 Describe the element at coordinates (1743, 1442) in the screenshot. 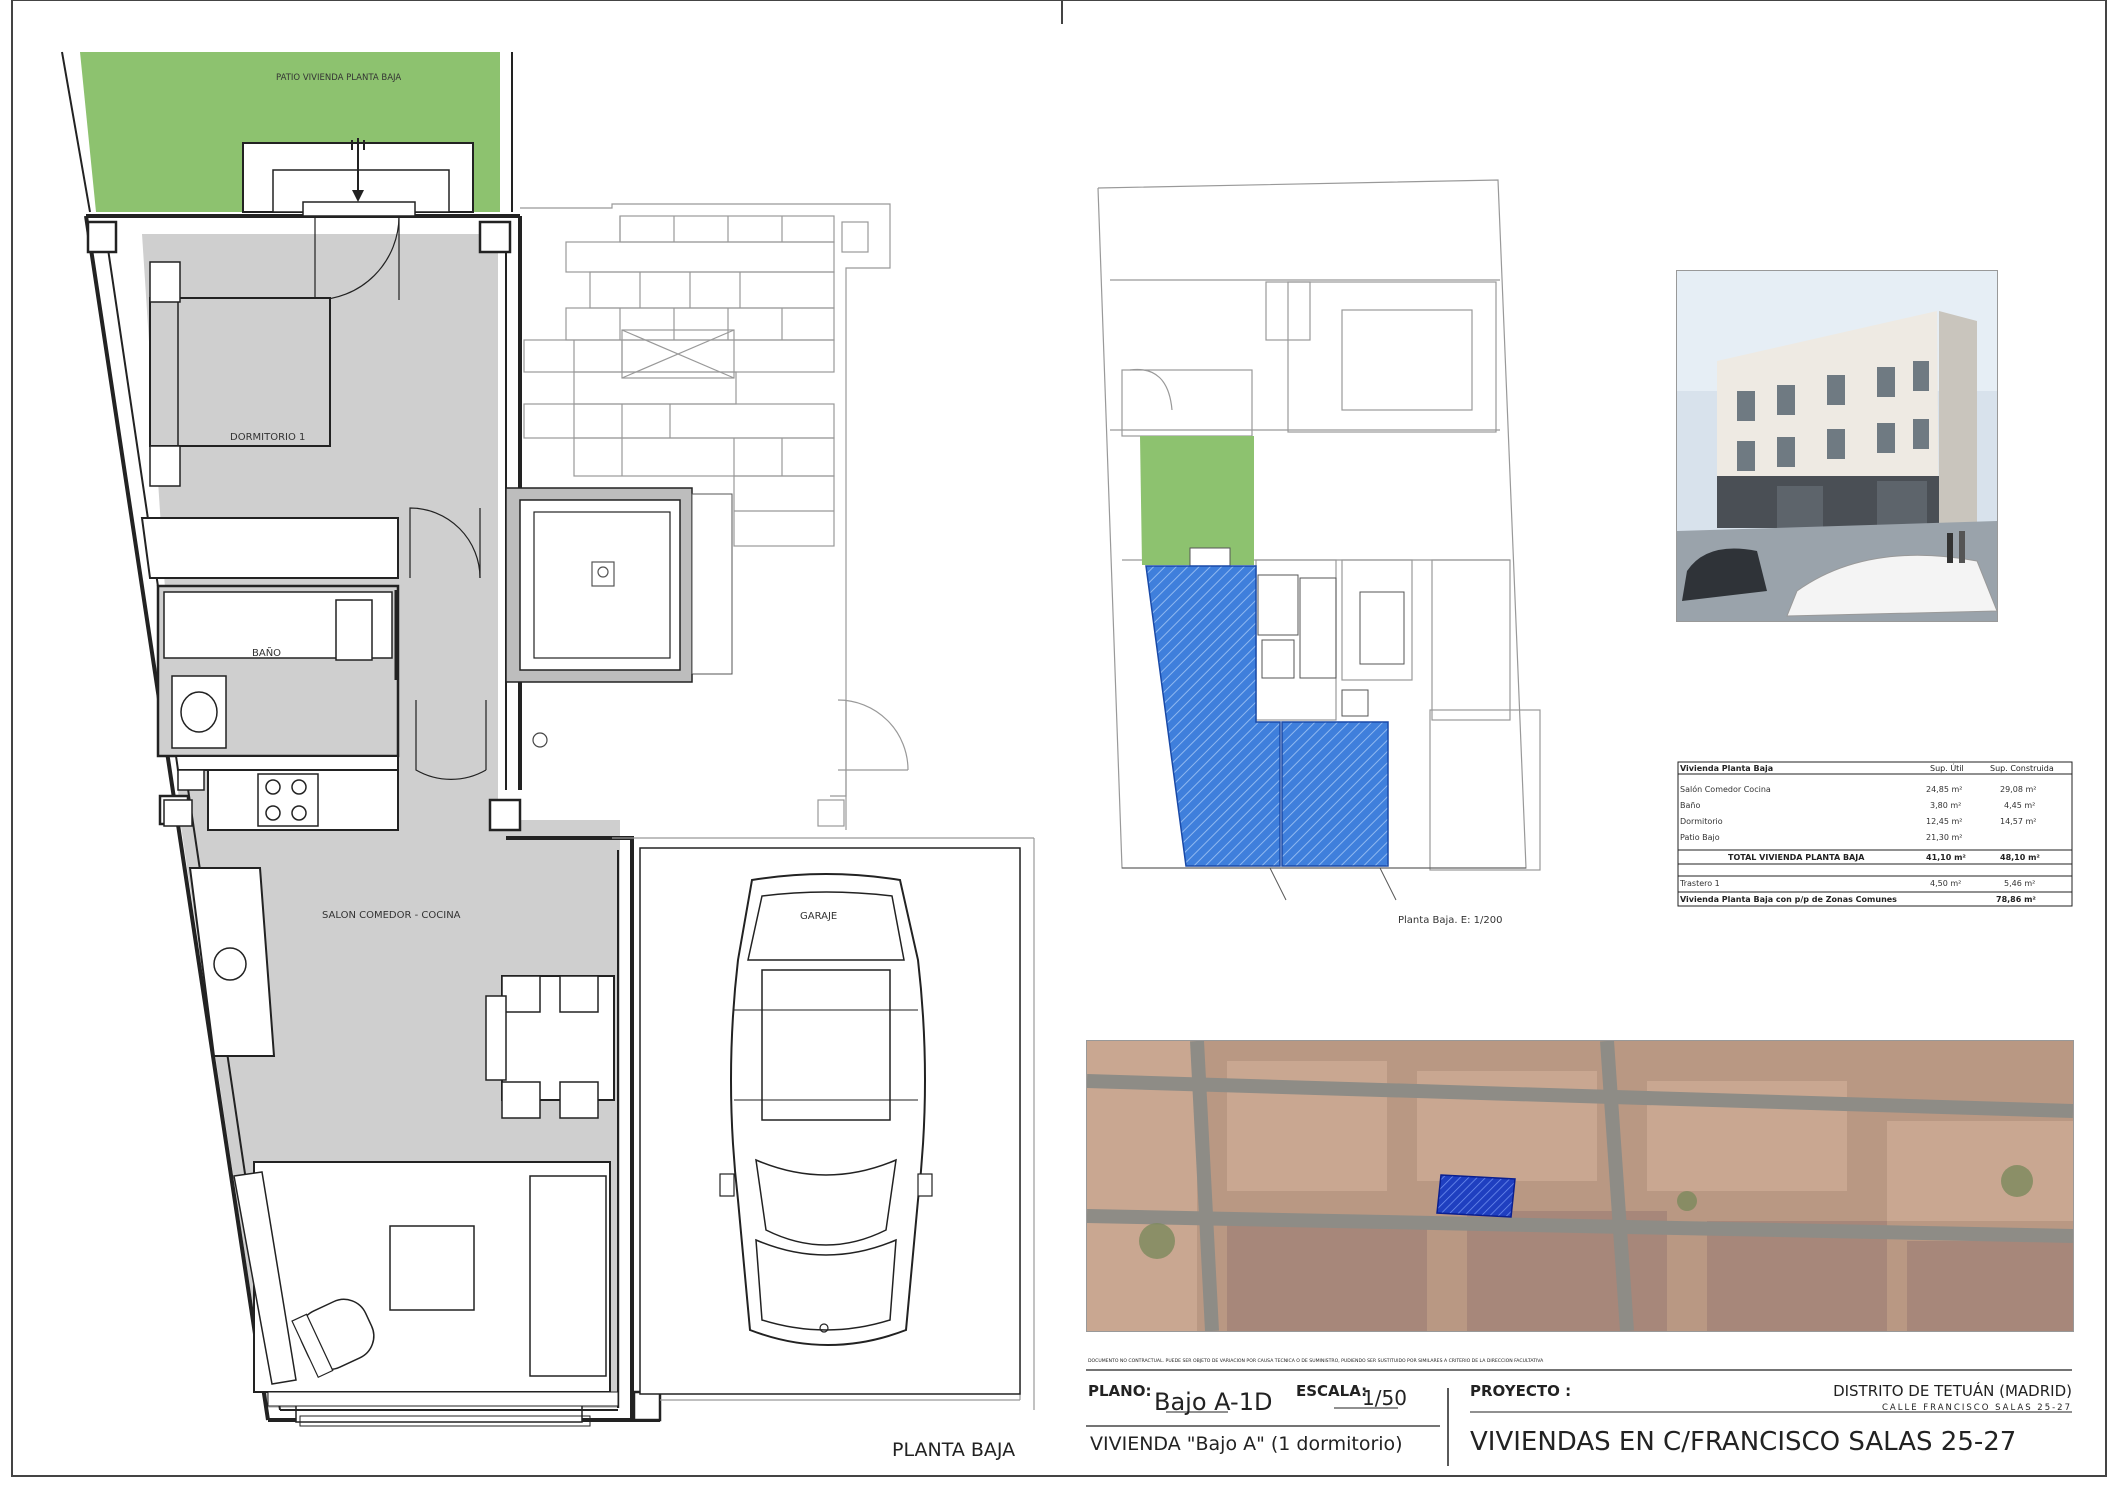

I see `project-name: VIVIENDAS EN C/FRANCISCO SALAS 25-27` at that location.